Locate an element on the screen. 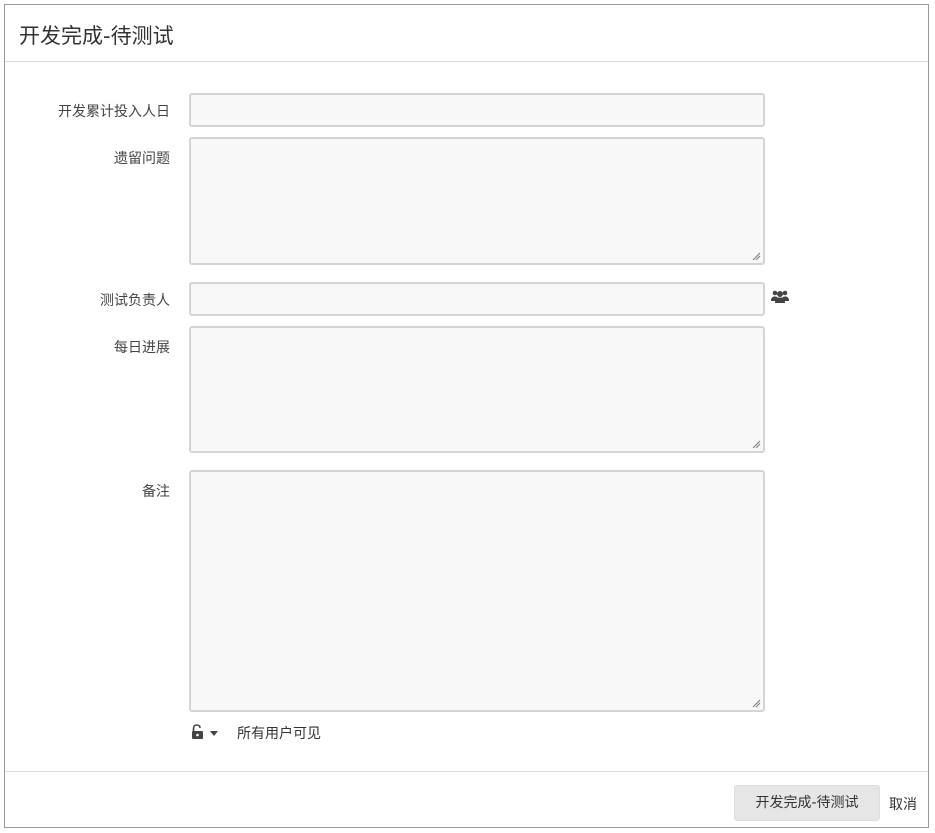  dialog-header: 开发完成-待测试 is located at coordinates (466, 33).